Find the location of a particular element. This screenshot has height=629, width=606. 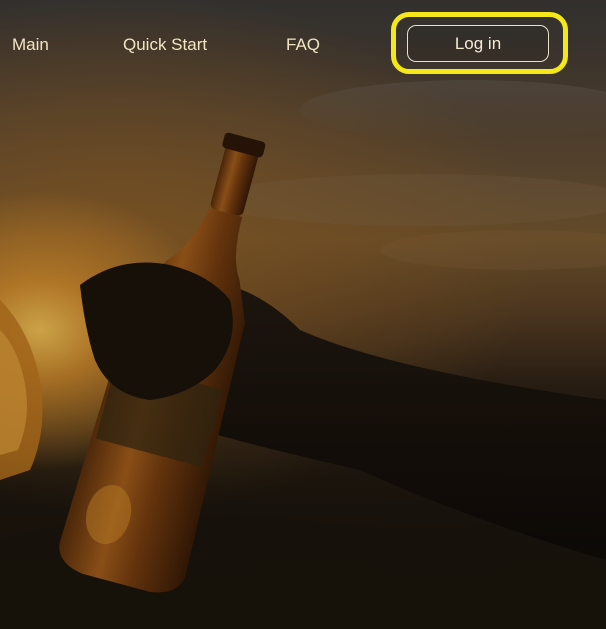

nav-link-main: Main is located at coordinates (30, 45).